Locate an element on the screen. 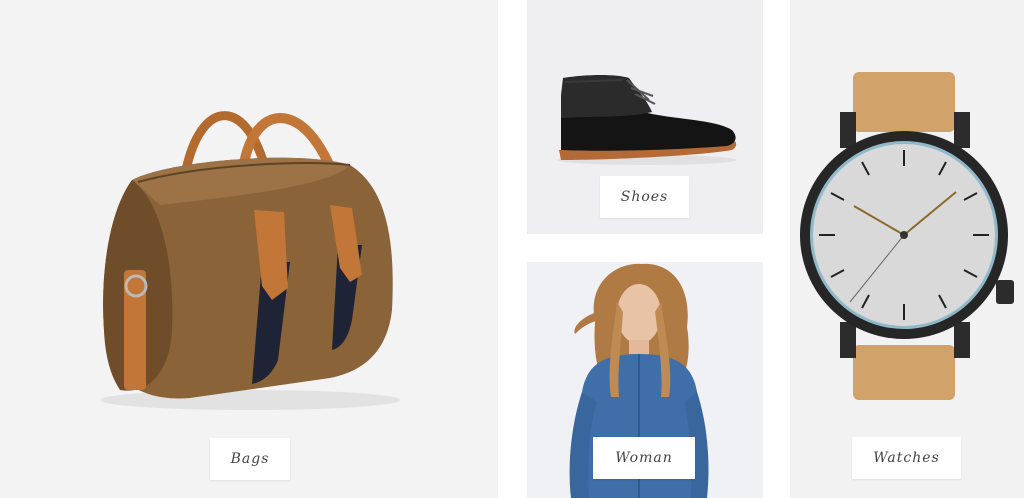  woman-button: Woman is located at coordinates (644, 458).